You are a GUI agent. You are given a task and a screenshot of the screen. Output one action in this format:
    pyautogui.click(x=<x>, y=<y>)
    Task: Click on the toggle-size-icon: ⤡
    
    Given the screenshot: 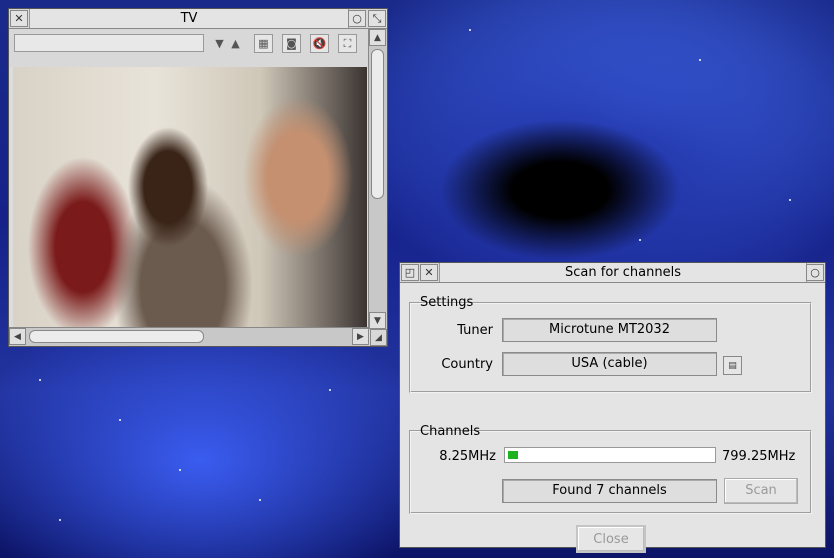 What is the action you would take?
    pyautogui.click(x=377, y=18)
    